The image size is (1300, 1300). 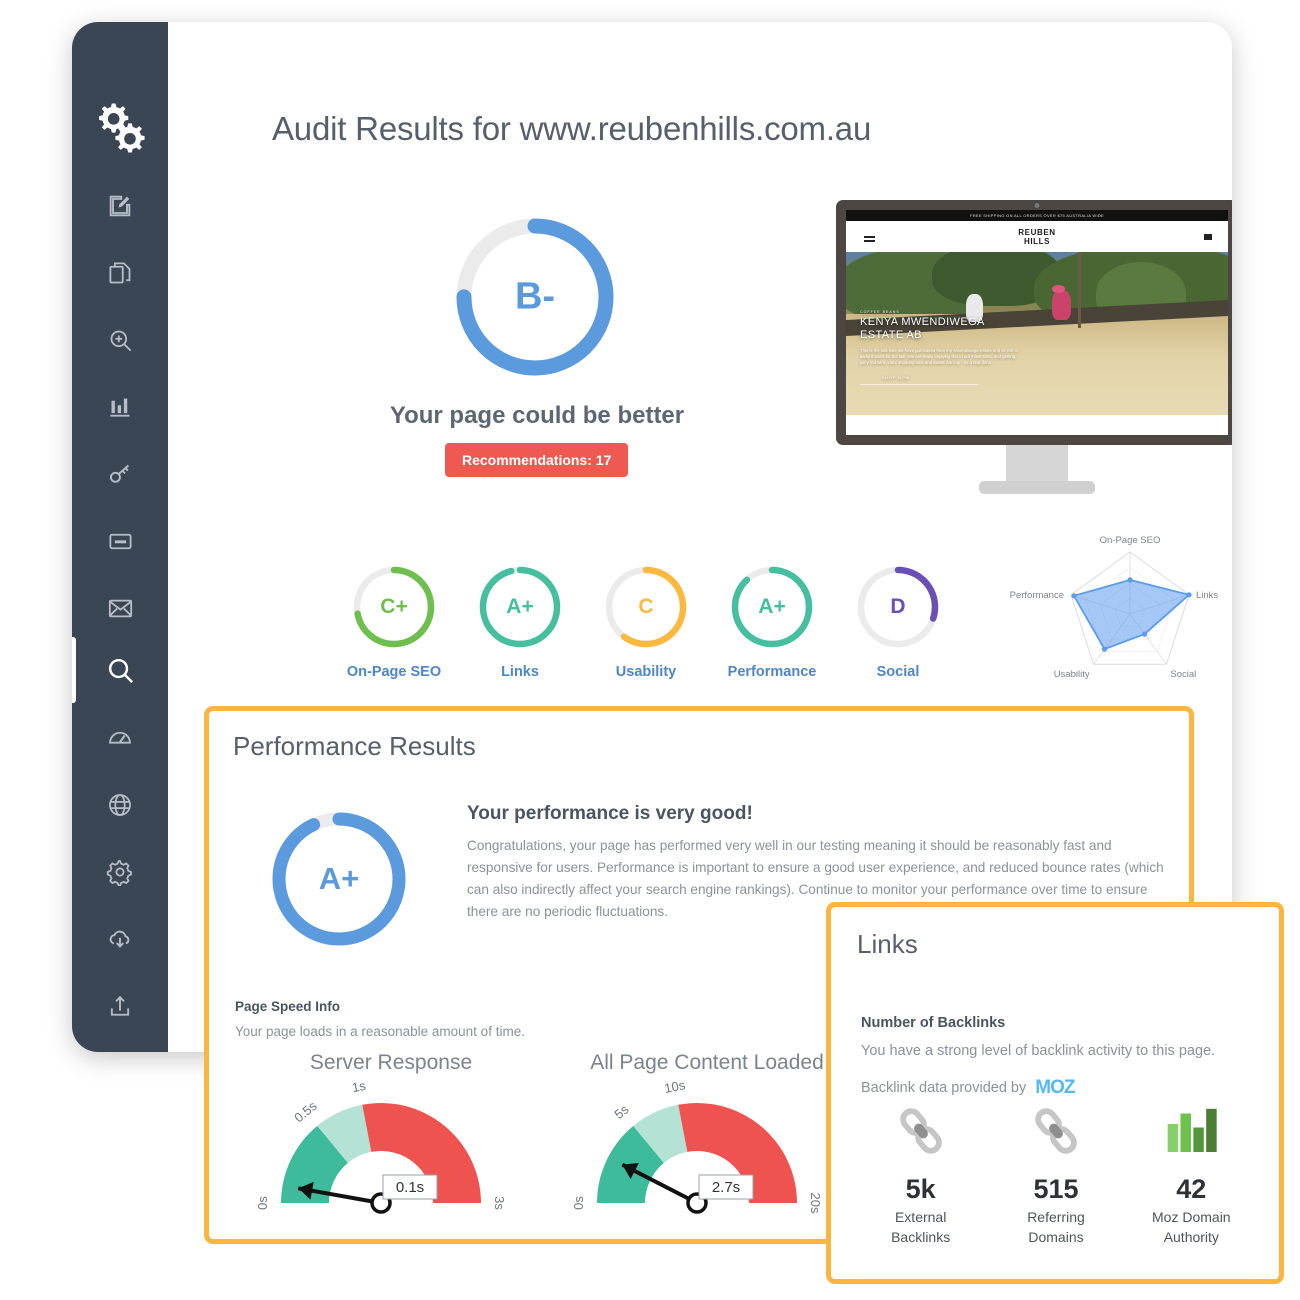 I want to click on sidebar-item-download, so click(x=120, y=939).